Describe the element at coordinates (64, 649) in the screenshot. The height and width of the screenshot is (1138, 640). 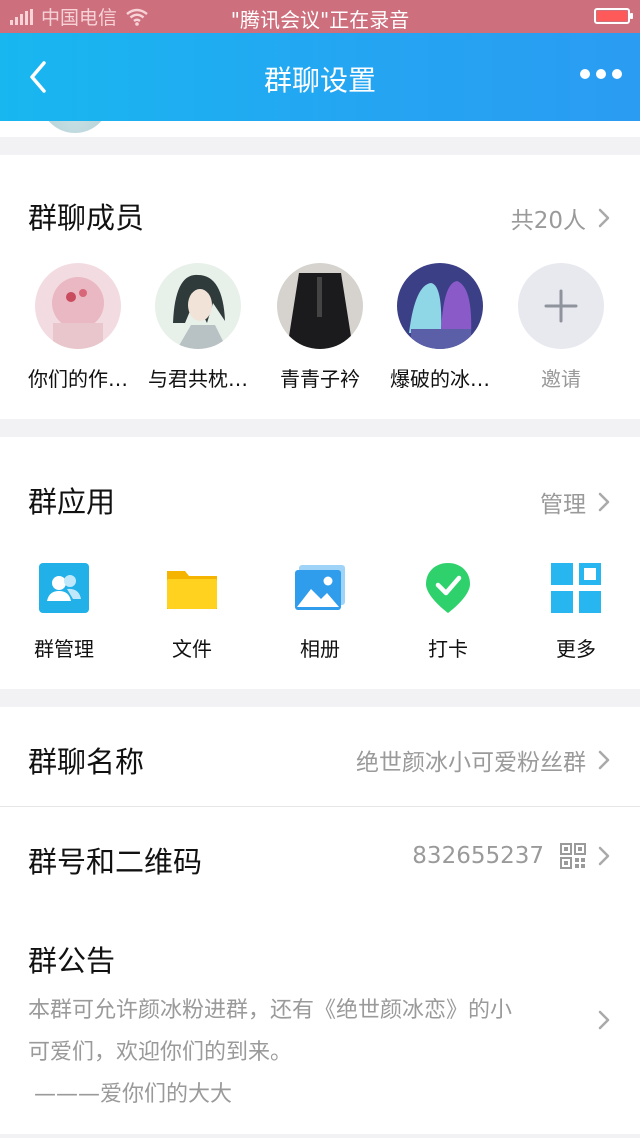
I see `app-label: 群管理` at that location.